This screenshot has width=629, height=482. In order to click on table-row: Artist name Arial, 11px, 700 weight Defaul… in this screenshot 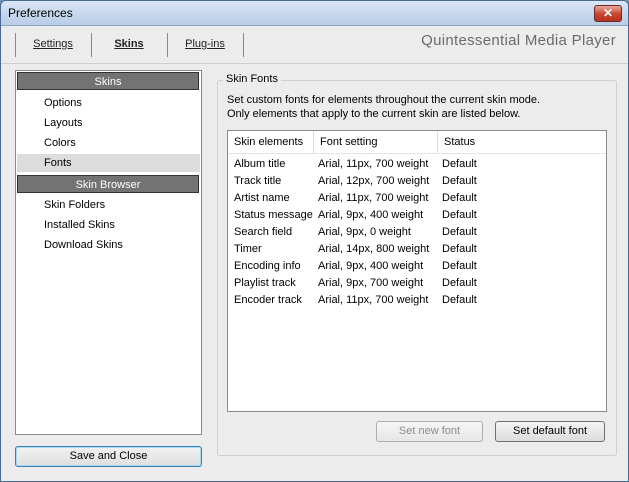, I will do `click(417, 198)`.